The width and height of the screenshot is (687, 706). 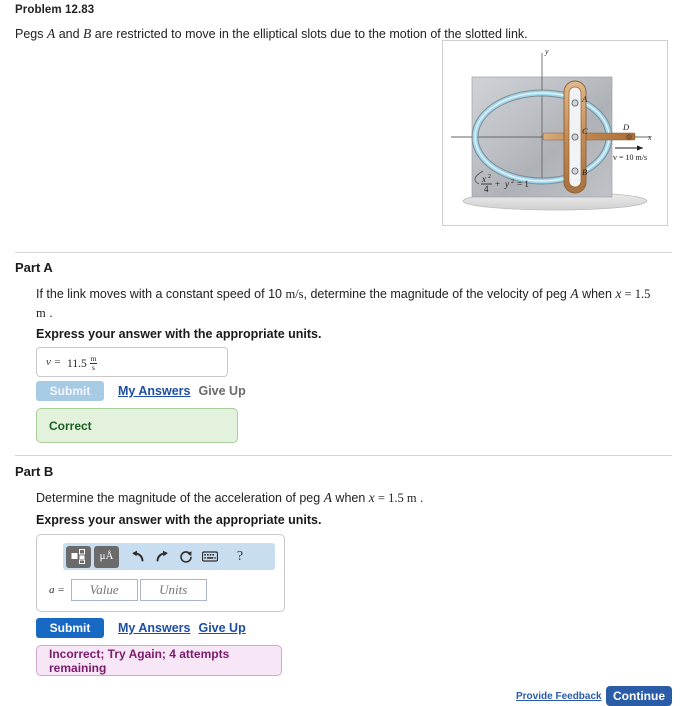 What do you see at coordinates (34, 471) in the screenshot?
I see `part-b-heading: Part B` at bounding box center [34, 471].